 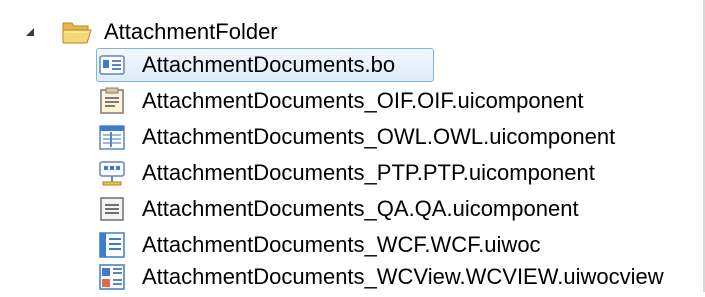 I want to click on folder-label: AttachmentFolder, so click(x=191, y=31).